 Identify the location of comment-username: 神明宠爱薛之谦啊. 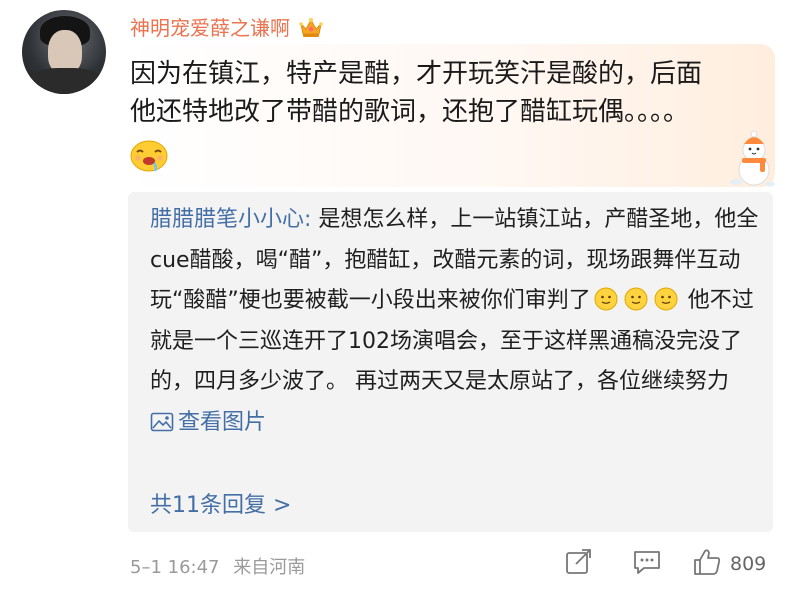
(210, 26).